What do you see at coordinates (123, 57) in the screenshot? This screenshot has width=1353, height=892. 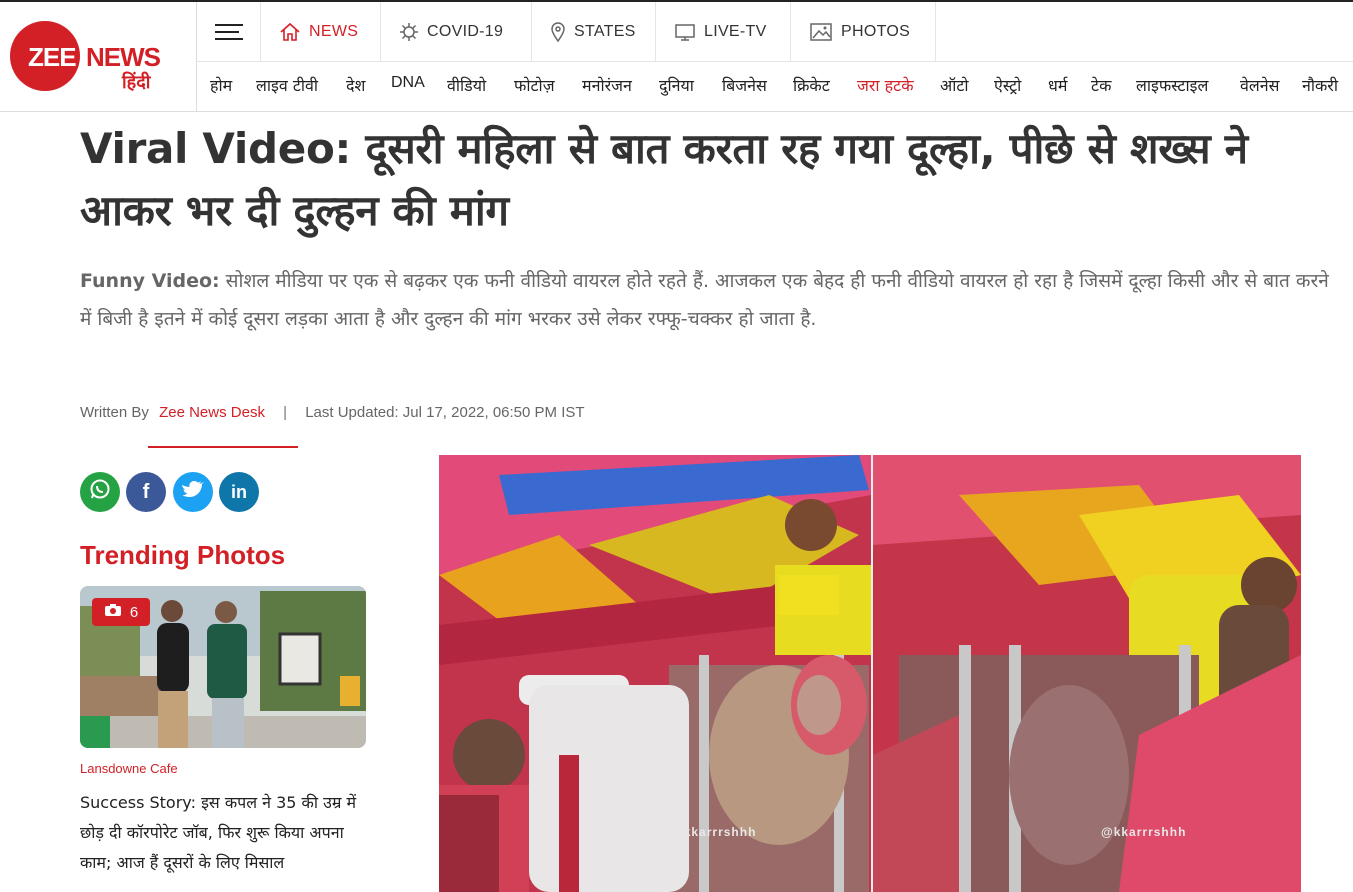 I see `logo-news-text: NEWS` at bounding box center [123, 57].